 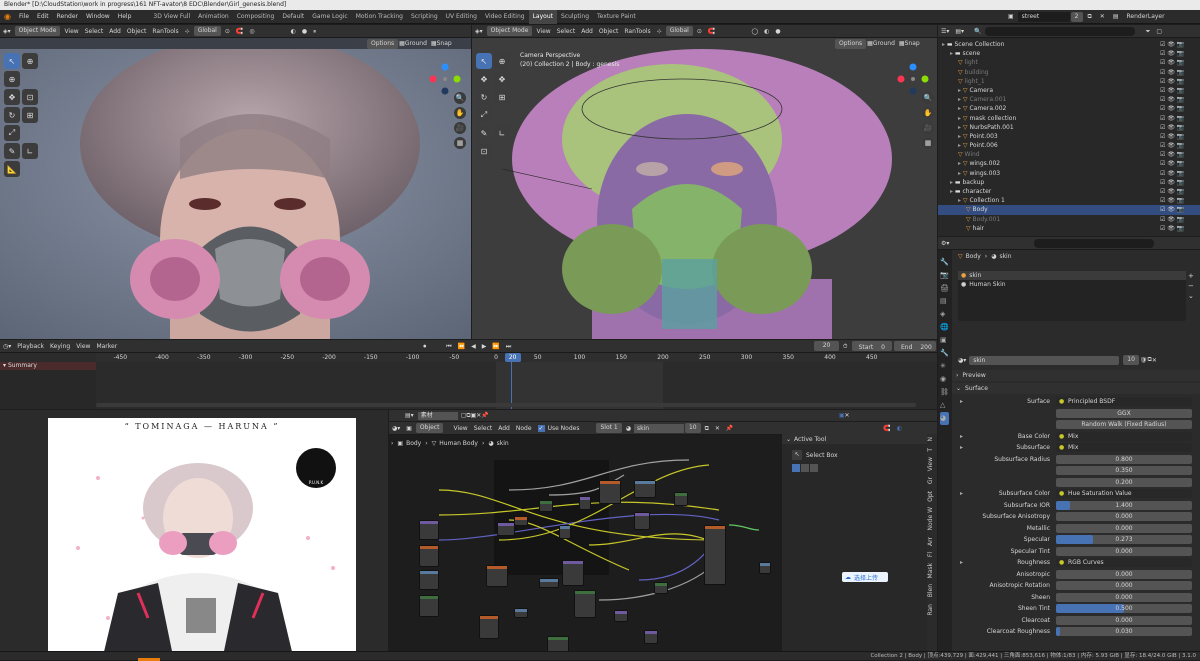 I want to click on tl-menu-marker: Marker, so click(x=106, y=346).